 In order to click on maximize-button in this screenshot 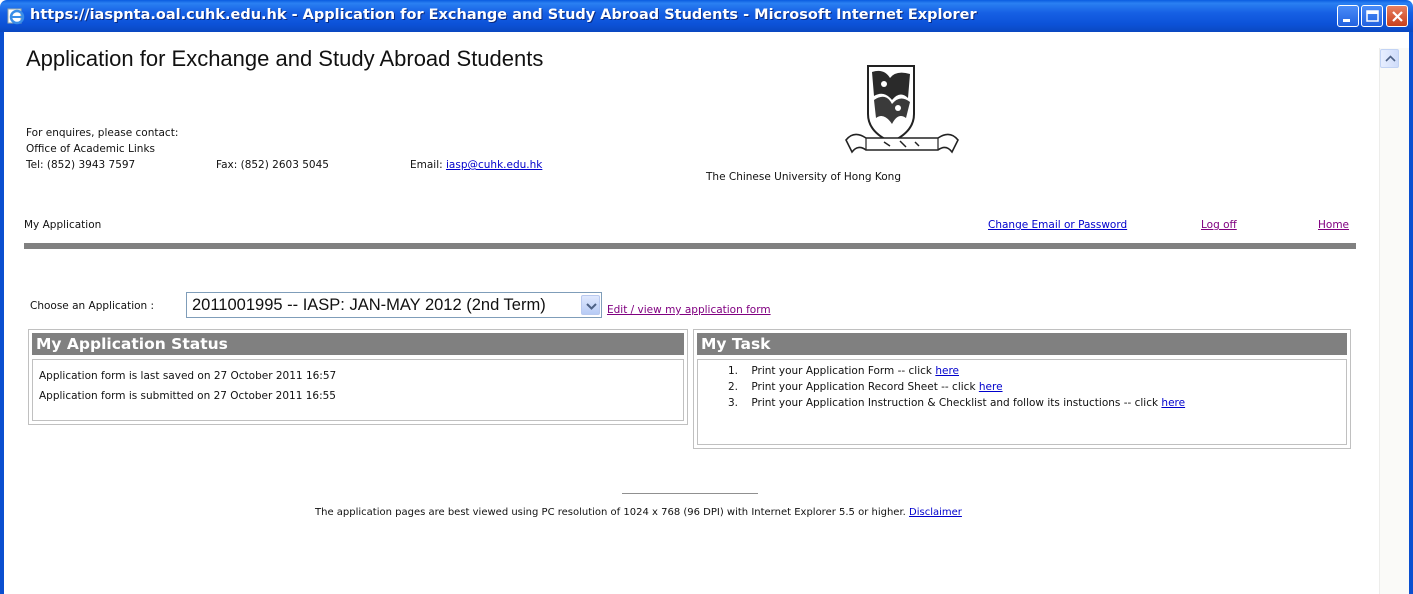, I will do `click(1372, 16)`.